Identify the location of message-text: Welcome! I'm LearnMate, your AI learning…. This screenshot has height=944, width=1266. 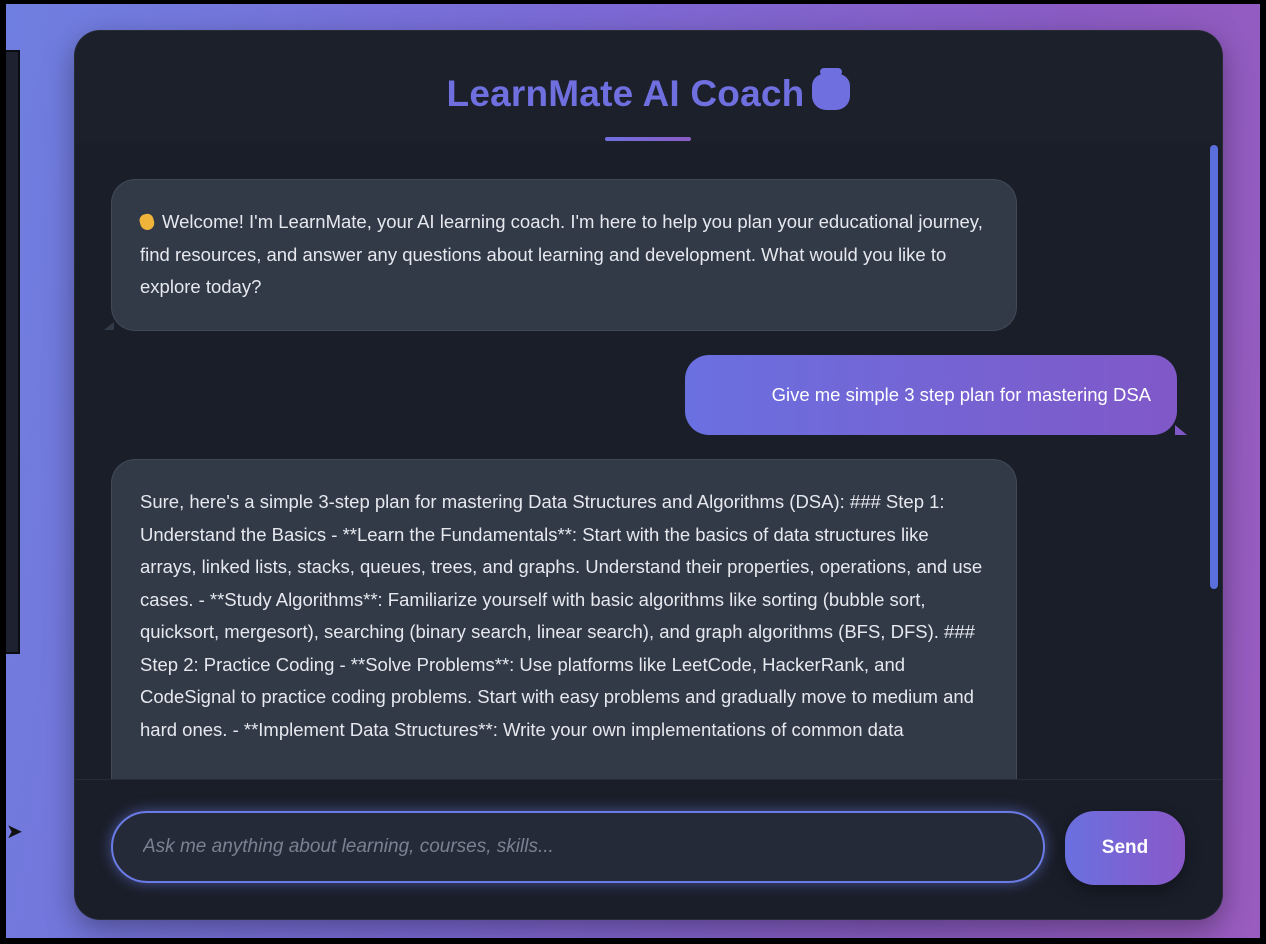
(561, 254).